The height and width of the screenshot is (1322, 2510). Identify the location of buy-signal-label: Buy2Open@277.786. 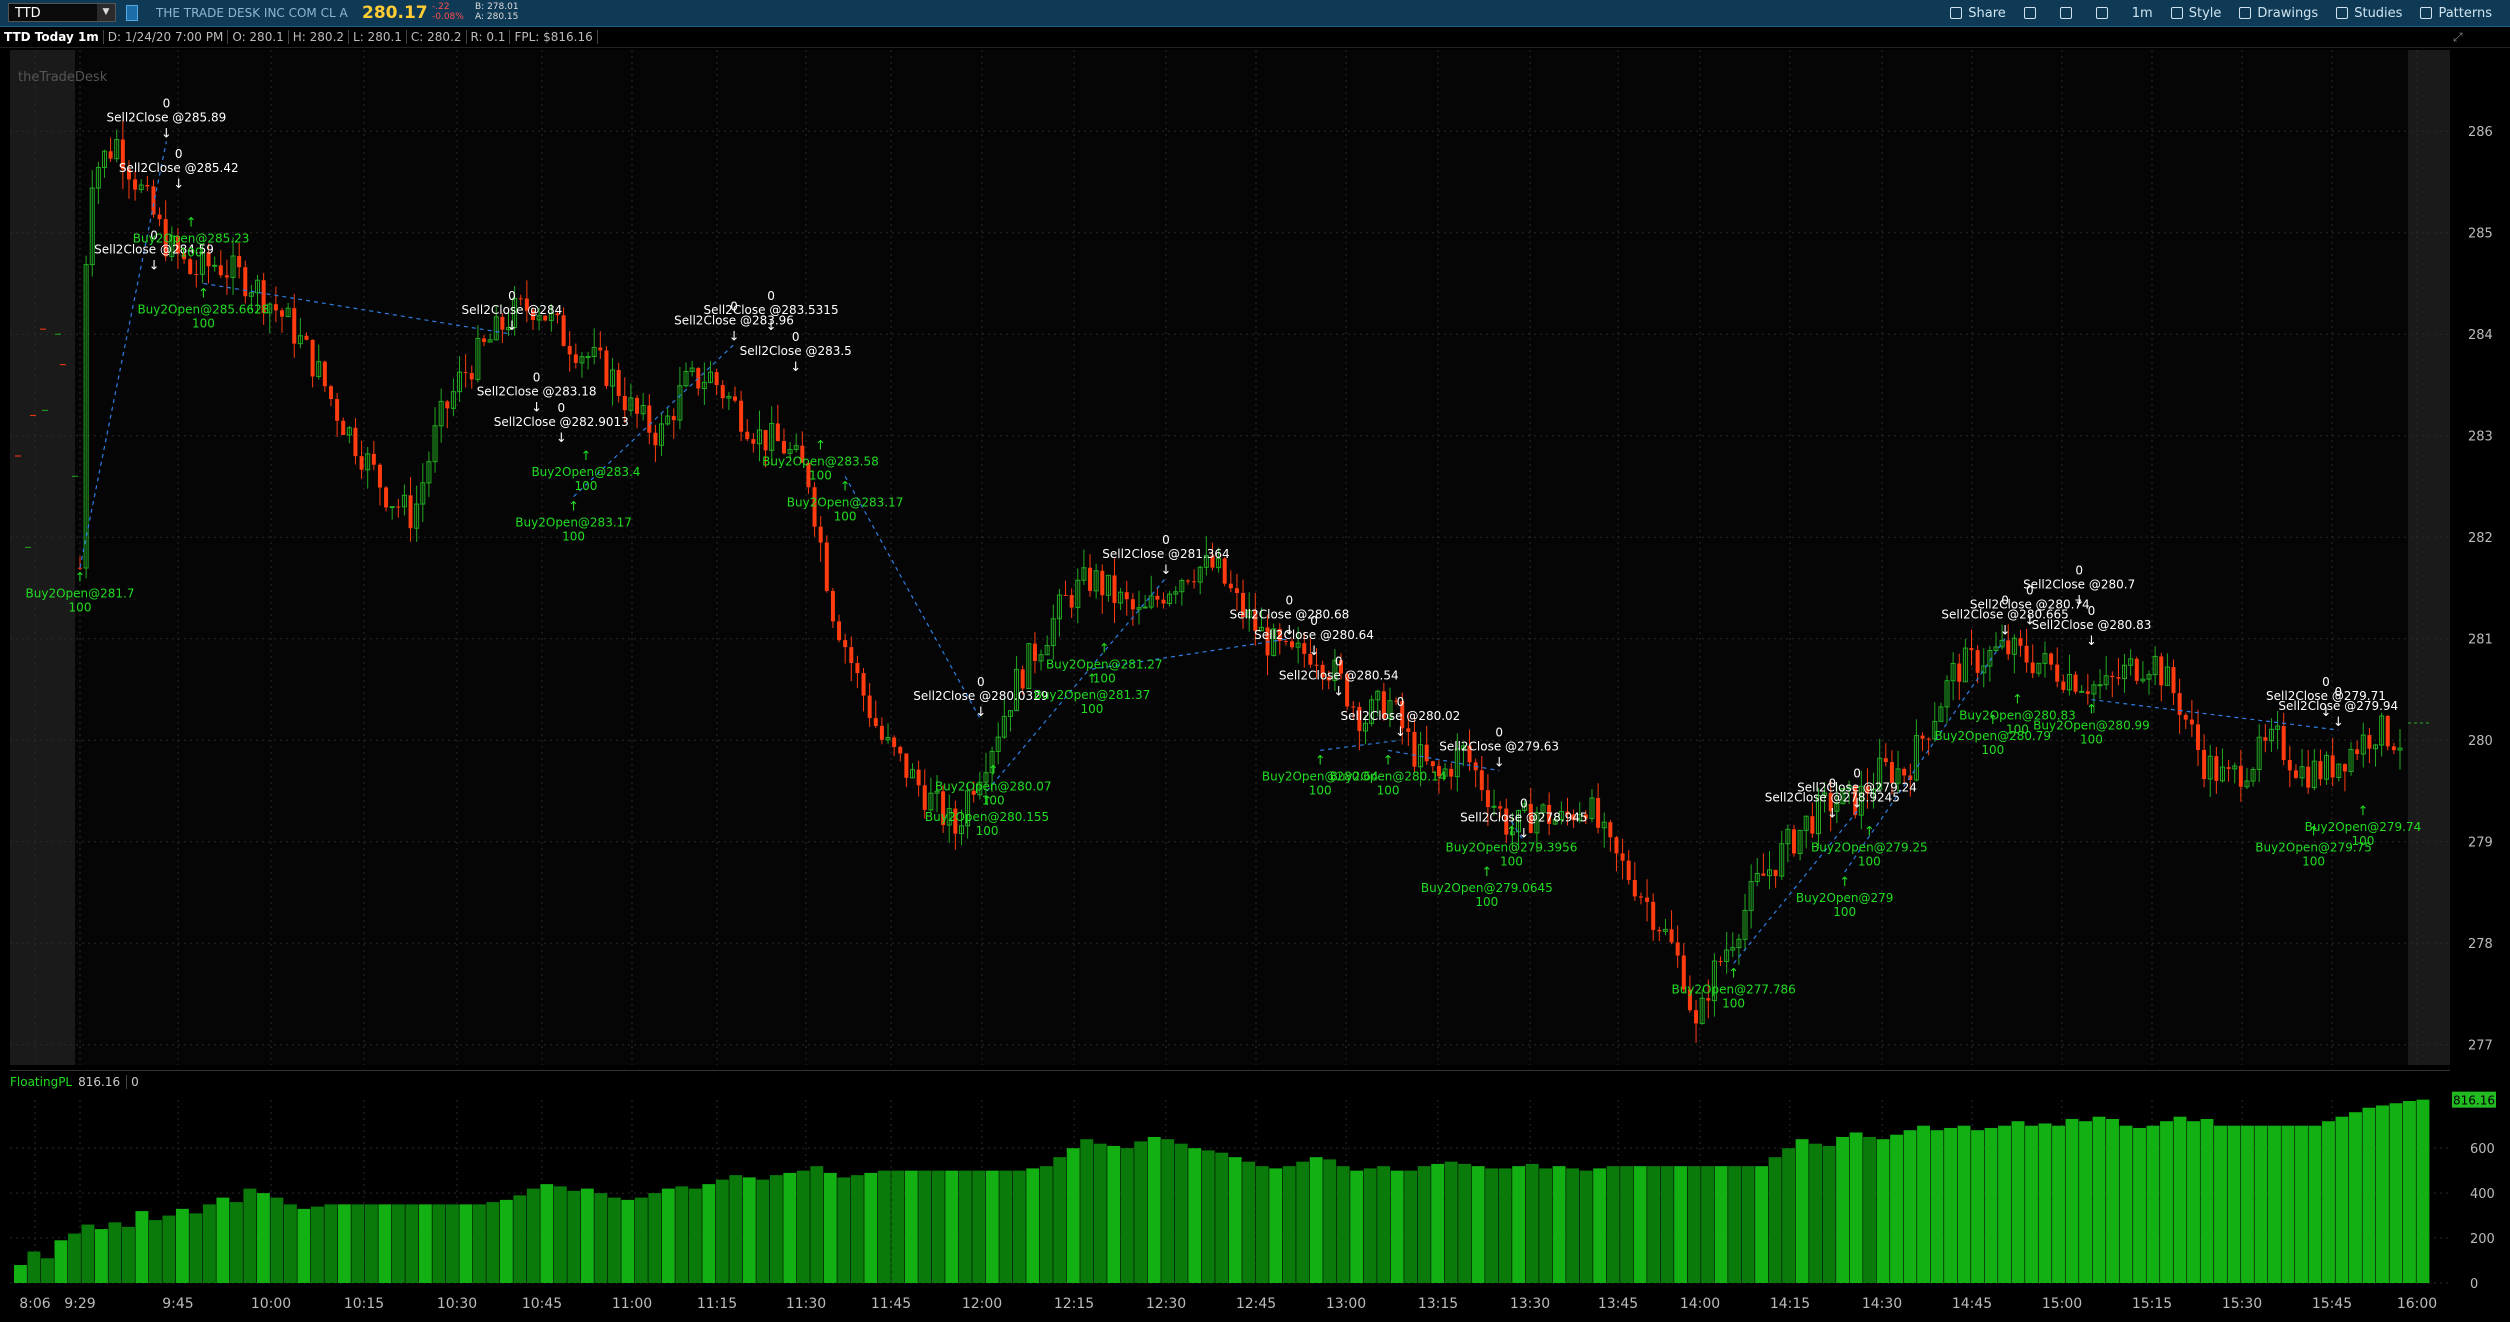
(1733, 990).